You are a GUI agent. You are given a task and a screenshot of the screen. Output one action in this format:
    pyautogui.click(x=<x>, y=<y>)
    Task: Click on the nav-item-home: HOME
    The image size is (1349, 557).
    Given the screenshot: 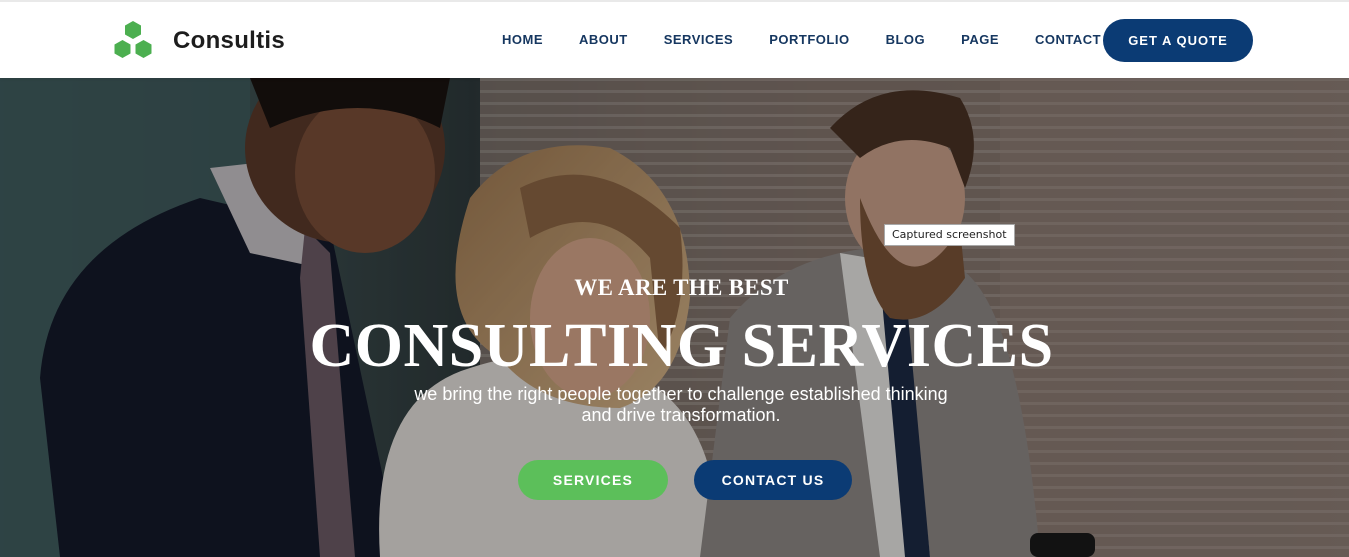 What is the action you would take?
    pyautogui.click(x=522, y=40)
    